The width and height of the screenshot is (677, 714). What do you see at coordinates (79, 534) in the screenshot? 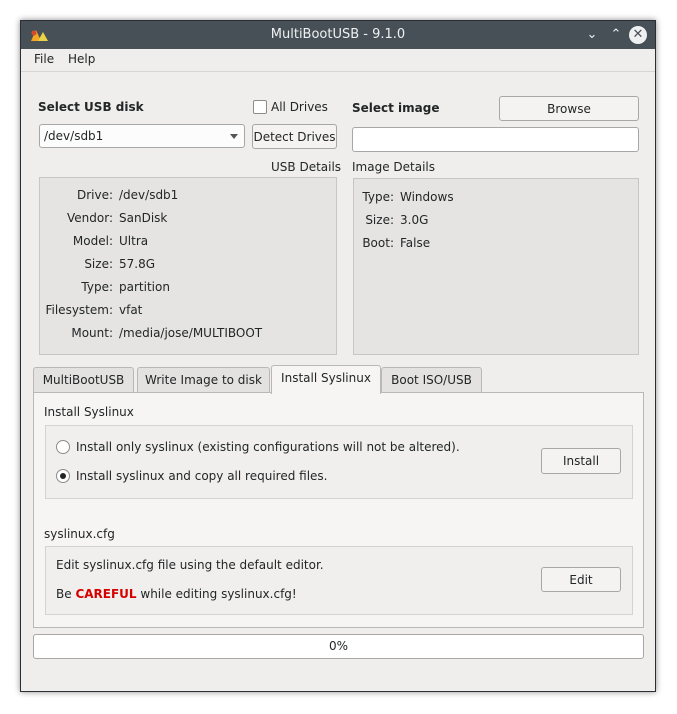
I see `syslinux-cfg-title: syslinux.cfg` at bounding box center [79, 534].